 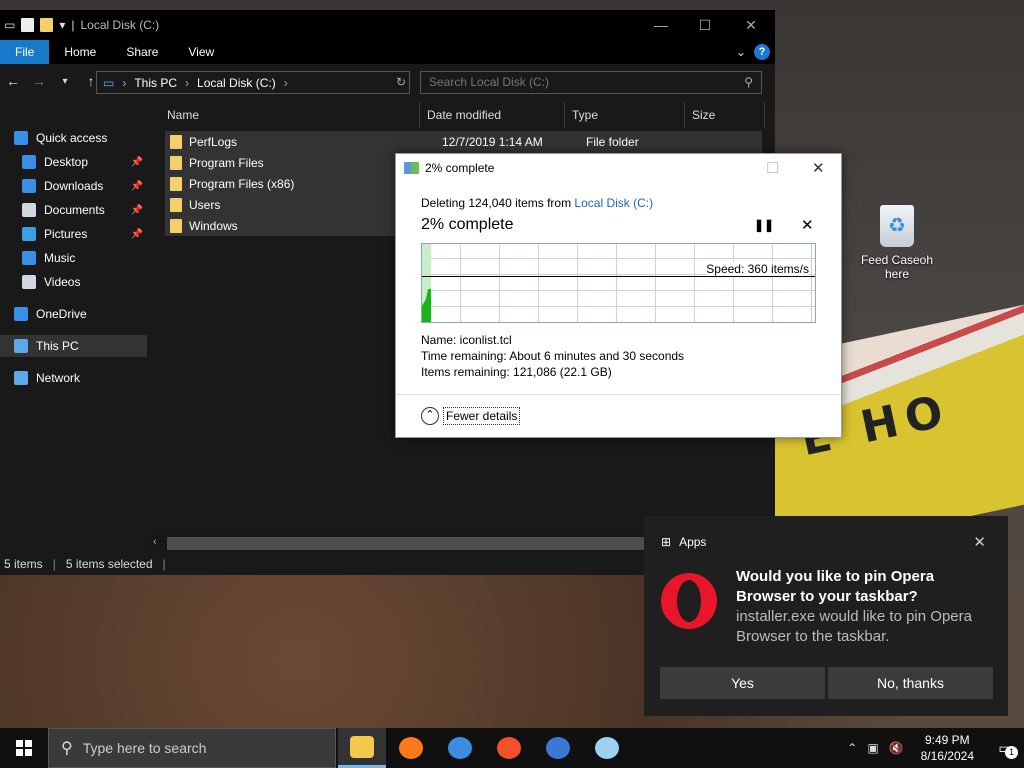 What do you see at coordinates (24, 748) in the screenshot?
I see `start-button` at bounding box center [24, 748].